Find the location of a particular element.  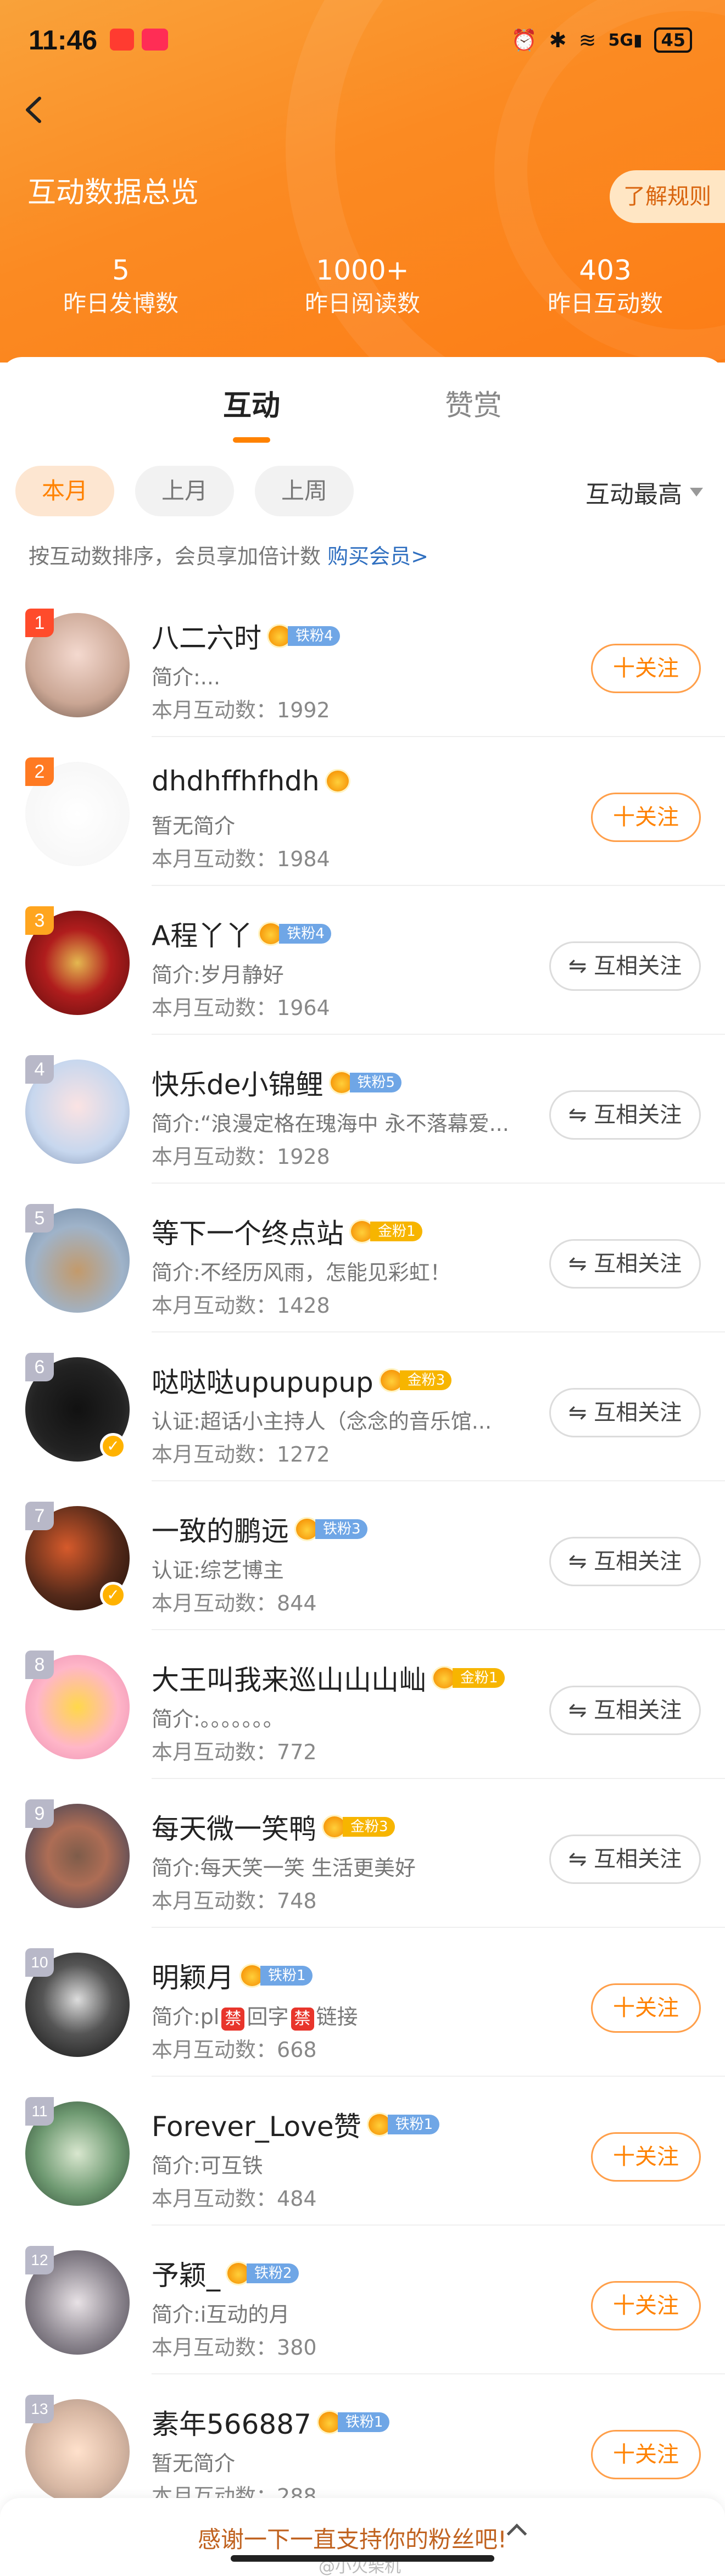

rank-badge: 8 is located at coordinates (39, 1665).